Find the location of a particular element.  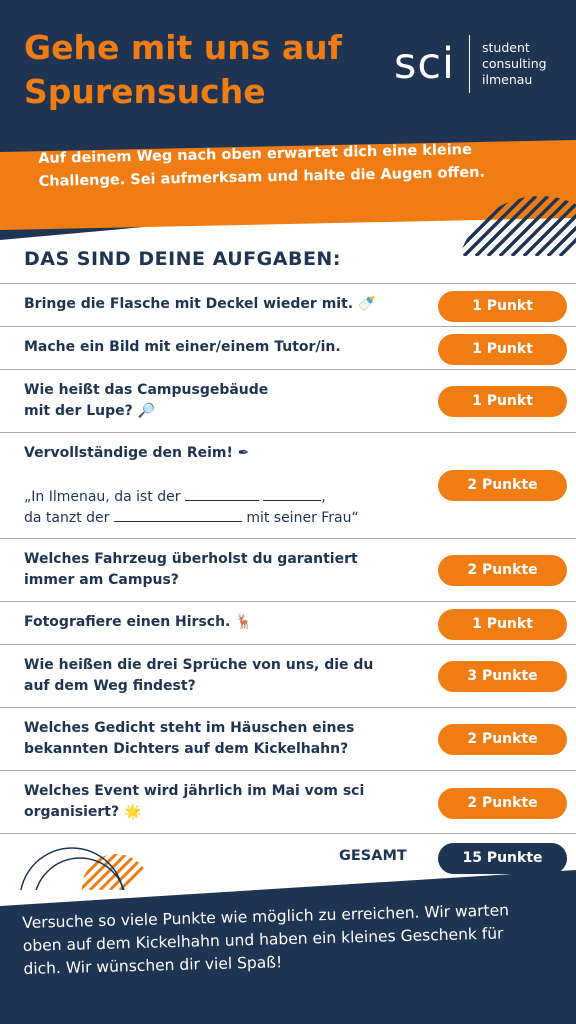

task-line-1: Welches Gedicht steht im Häuschen eines is located at coordinates (189, 728).